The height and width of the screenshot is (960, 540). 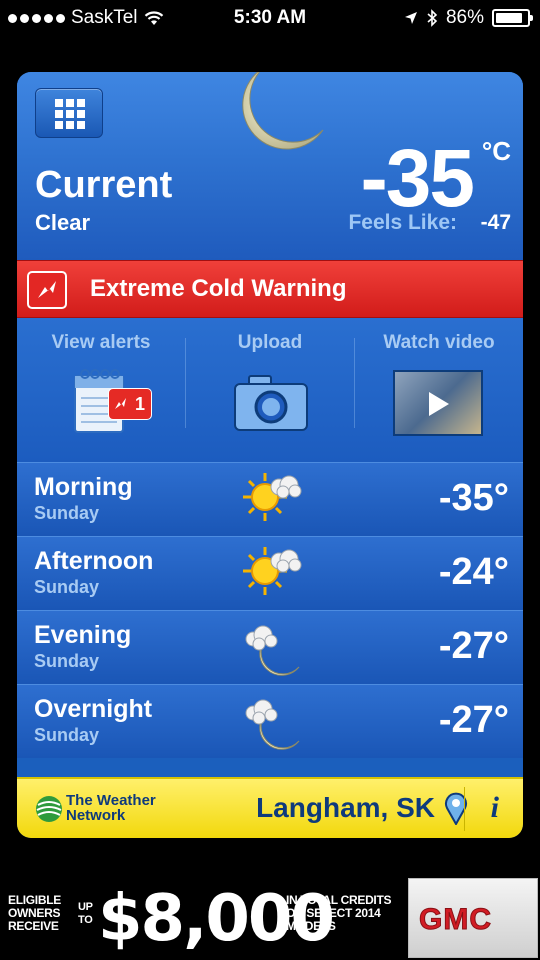 I want to click on battery-percent: 86%, so click(x=464, y=17).